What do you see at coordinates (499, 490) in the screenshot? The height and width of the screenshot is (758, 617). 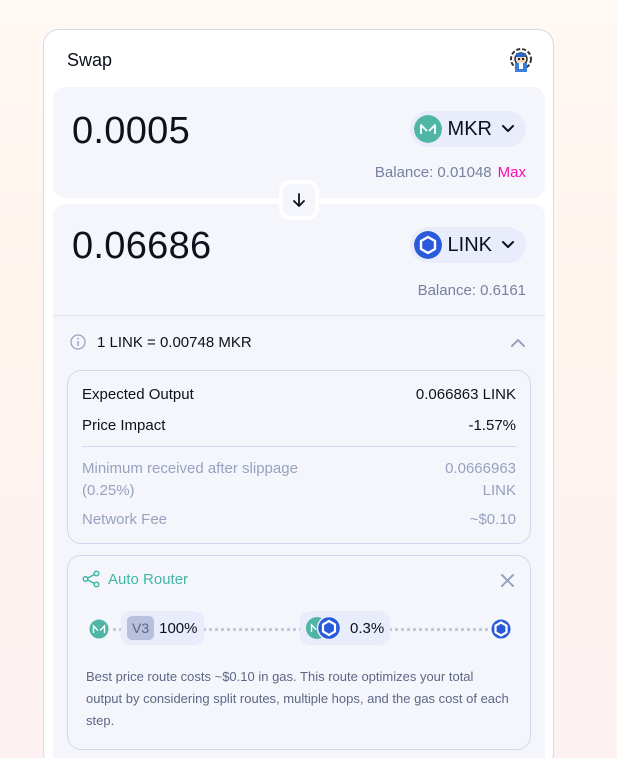 I see `min-received-token: LINK` at bounding box center [499, 490].